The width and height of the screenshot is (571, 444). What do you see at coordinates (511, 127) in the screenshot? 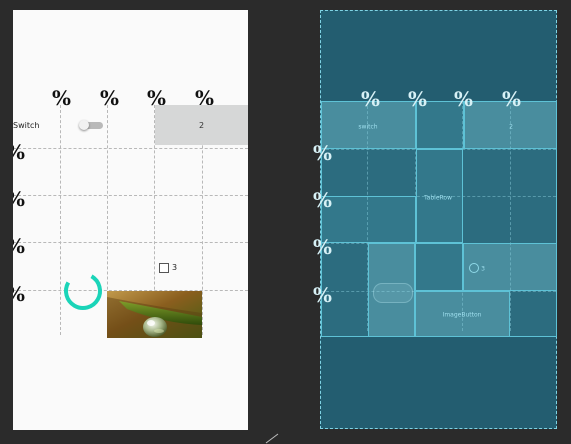
I see `blueprint-button-label: 2` at bounding box center [511, 127].